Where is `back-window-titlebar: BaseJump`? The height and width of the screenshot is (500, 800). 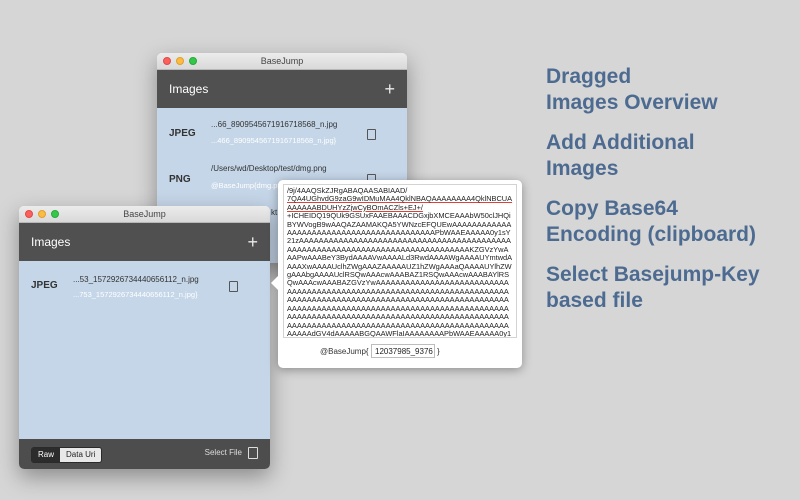
back-window-titlebar: BaseJump is located at coordinates (282, 61).